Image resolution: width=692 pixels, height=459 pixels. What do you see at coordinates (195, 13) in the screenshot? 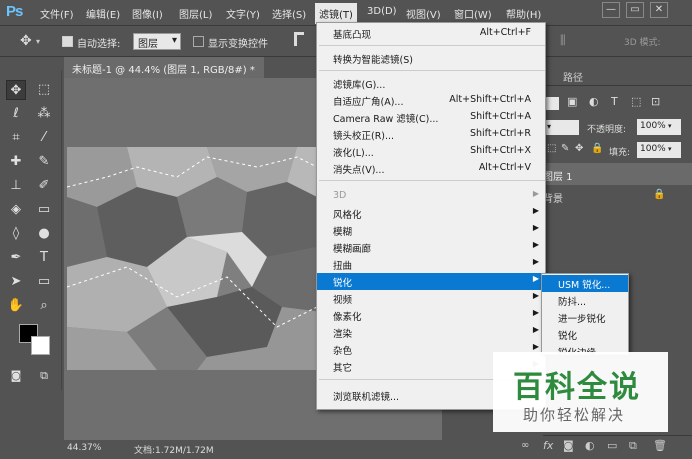
I see `menu-layer: 图层(L)` at bounding box center [195, 13].